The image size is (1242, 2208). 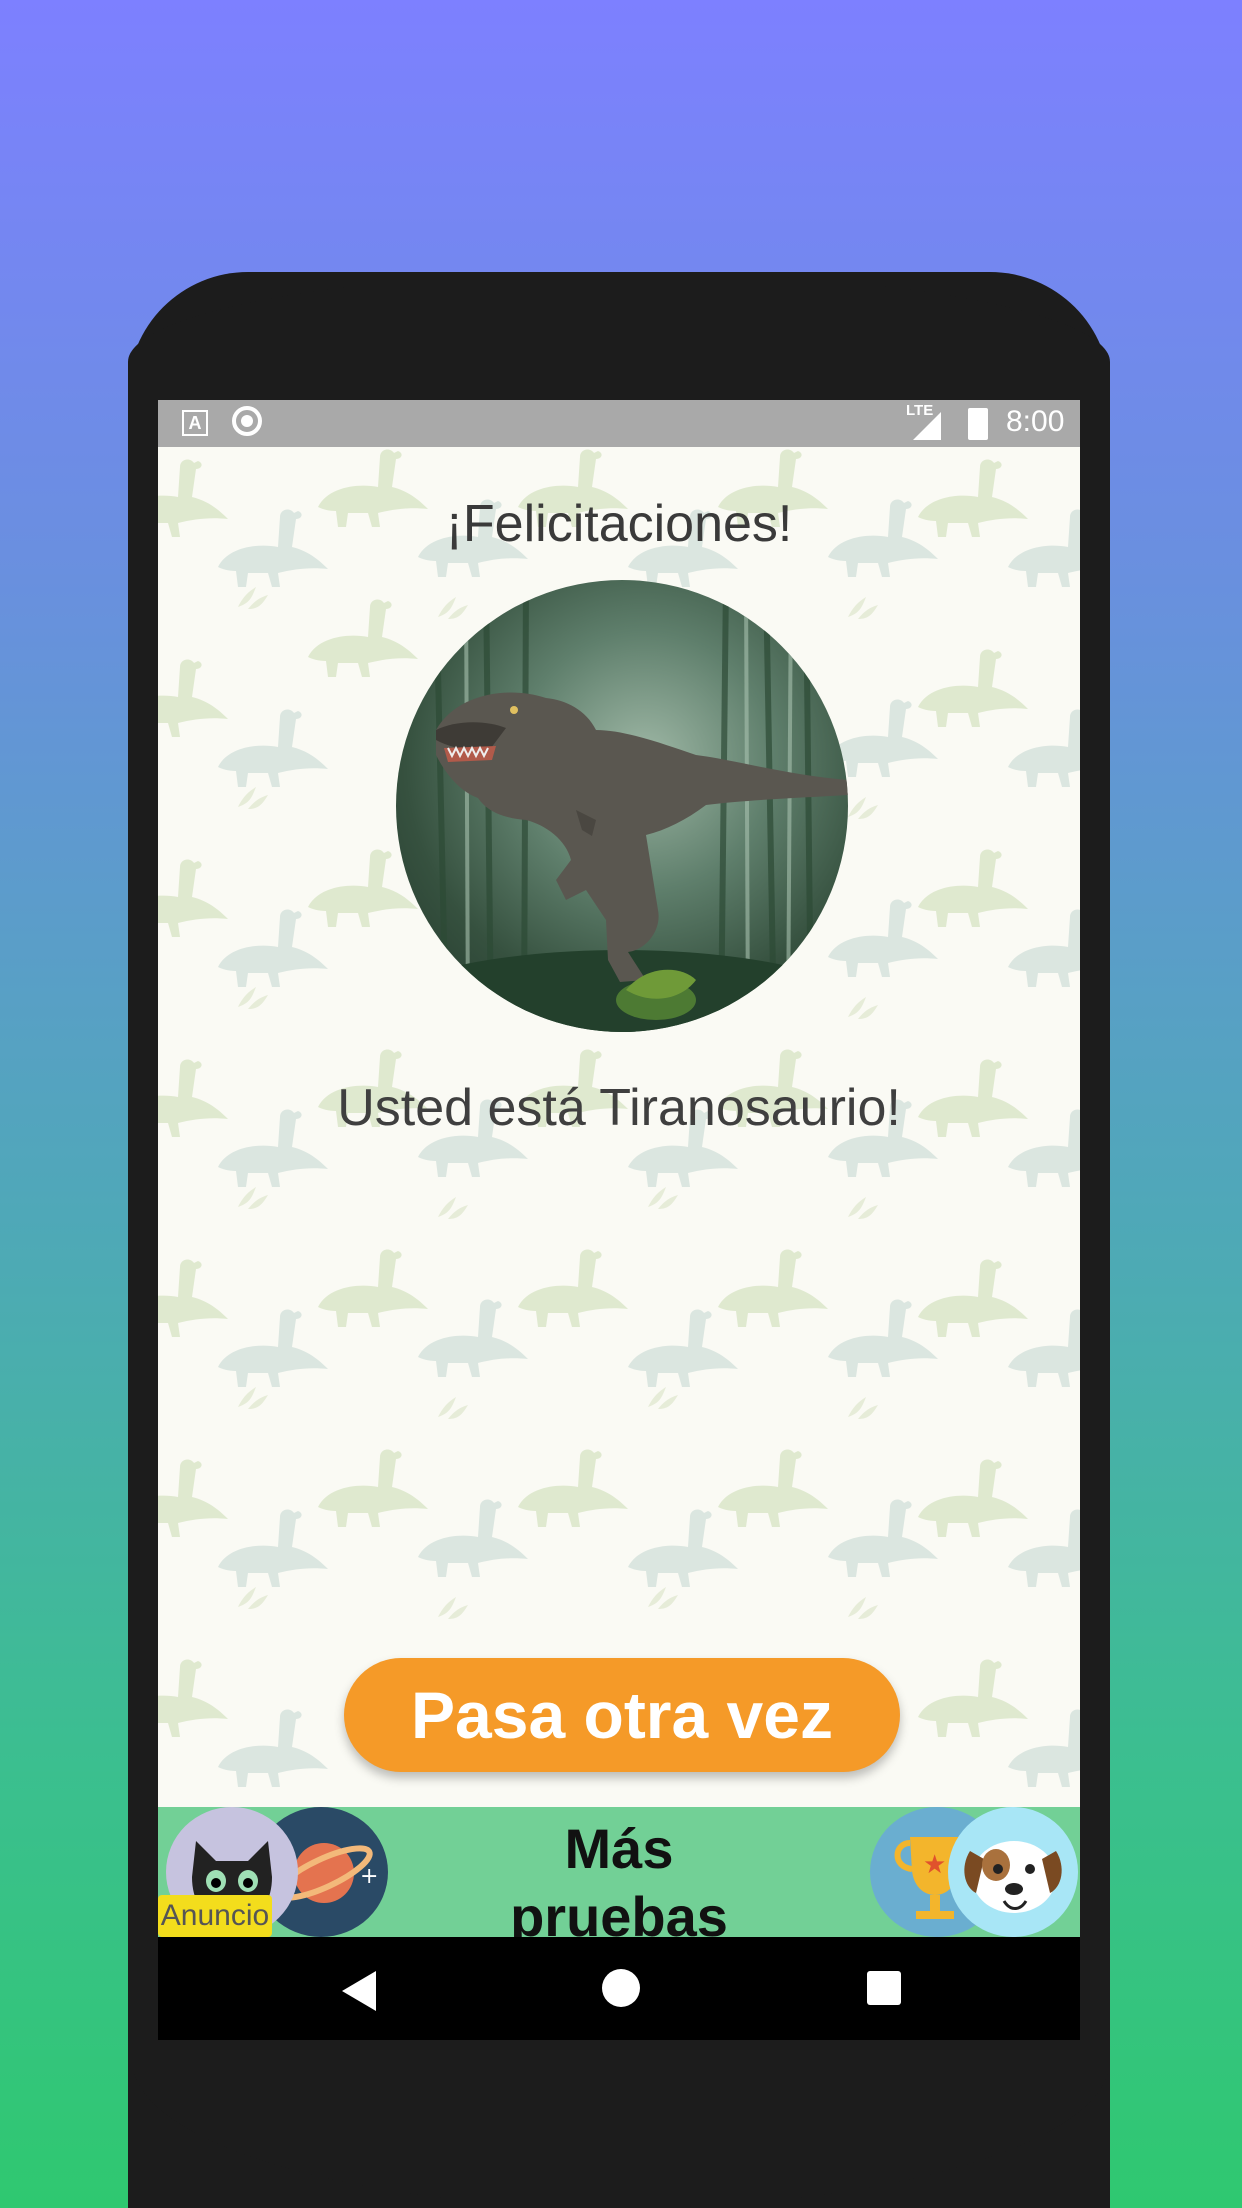 What do you see at coordinates (215, 1916) in the screenshot?
I see `ad-label: Anuncio` at bounding box center [215, 1916].